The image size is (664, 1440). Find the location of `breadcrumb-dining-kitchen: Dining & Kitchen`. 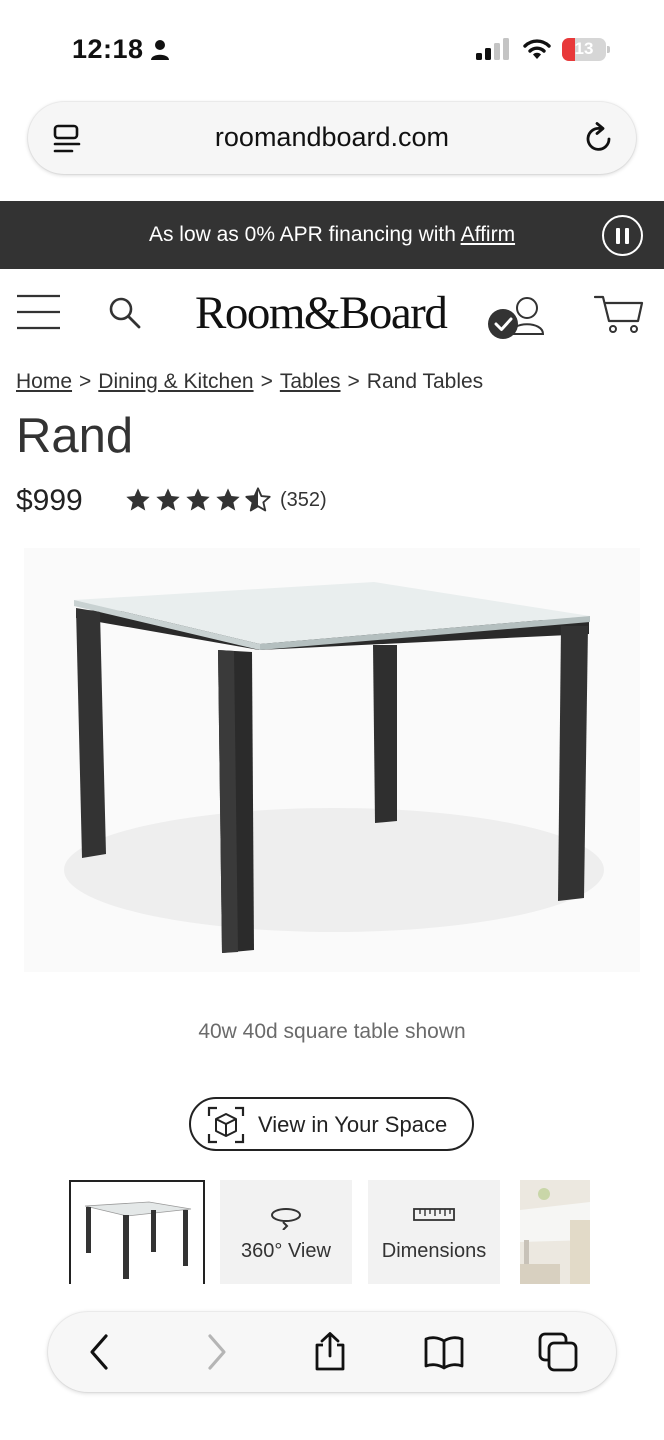

breadcrumb-dining-kitchen: Dining & Kitchen is located at coordinates (175, 381).